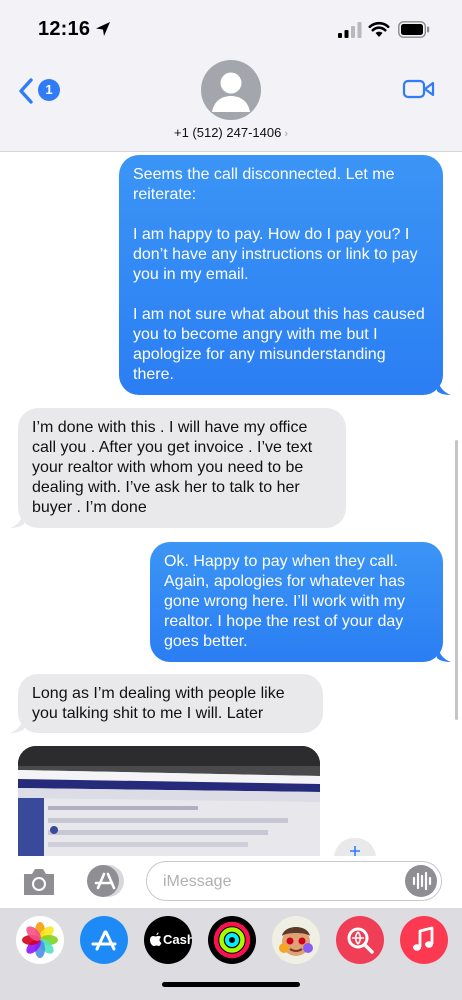 The width and height of the screenshot is (462, 1000). I want to click on camera-icon, so click(39, 882).